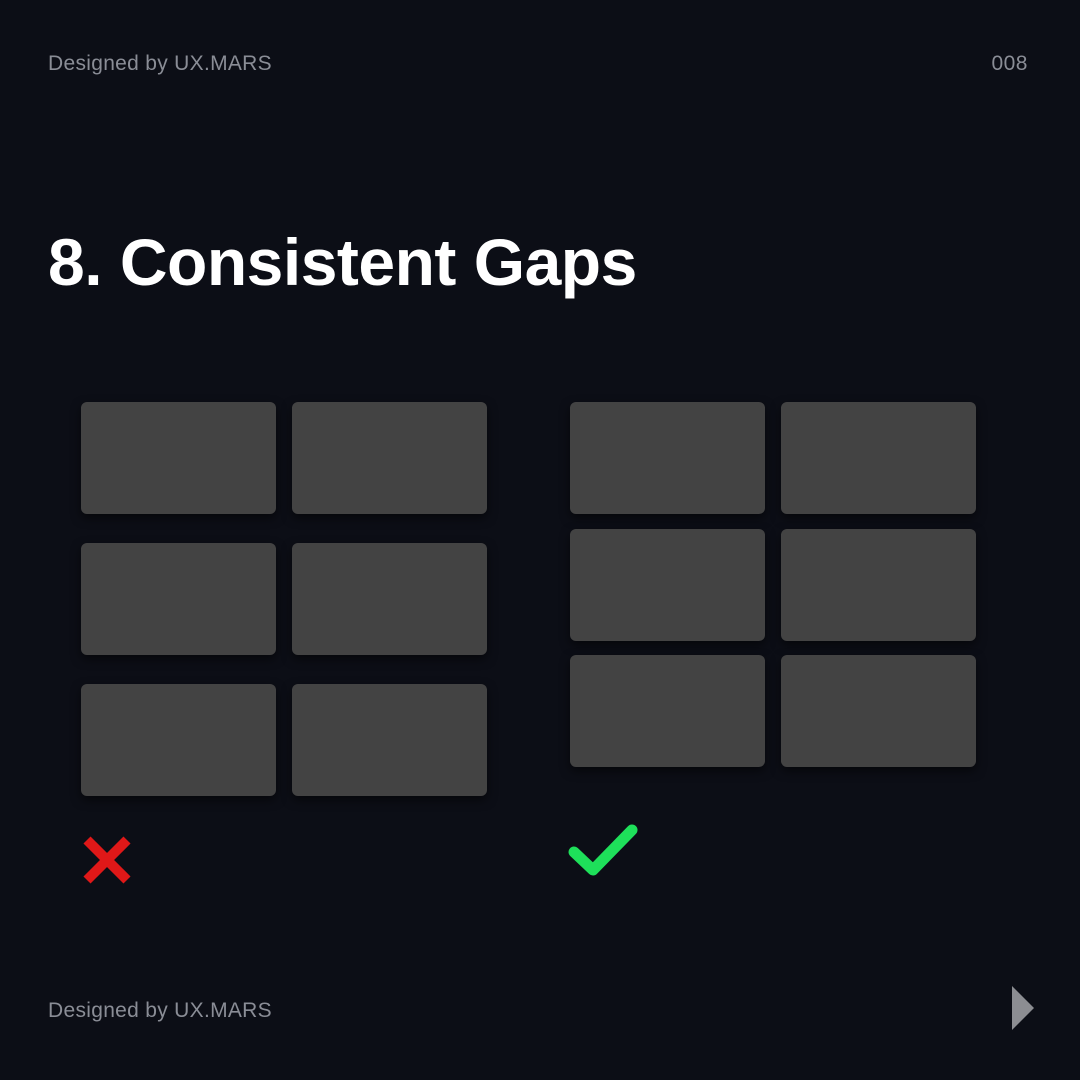  What do you see at coordinates (107, 860) in the screenshot?
I see `cross-icon` at bounding box center [107, 860].